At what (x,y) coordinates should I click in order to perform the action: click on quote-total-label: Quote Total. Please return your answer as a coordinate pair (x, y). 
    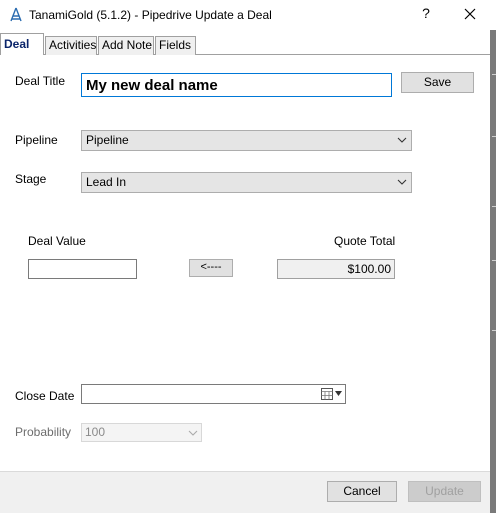
    Looking at the image, I should click on (365, 241).